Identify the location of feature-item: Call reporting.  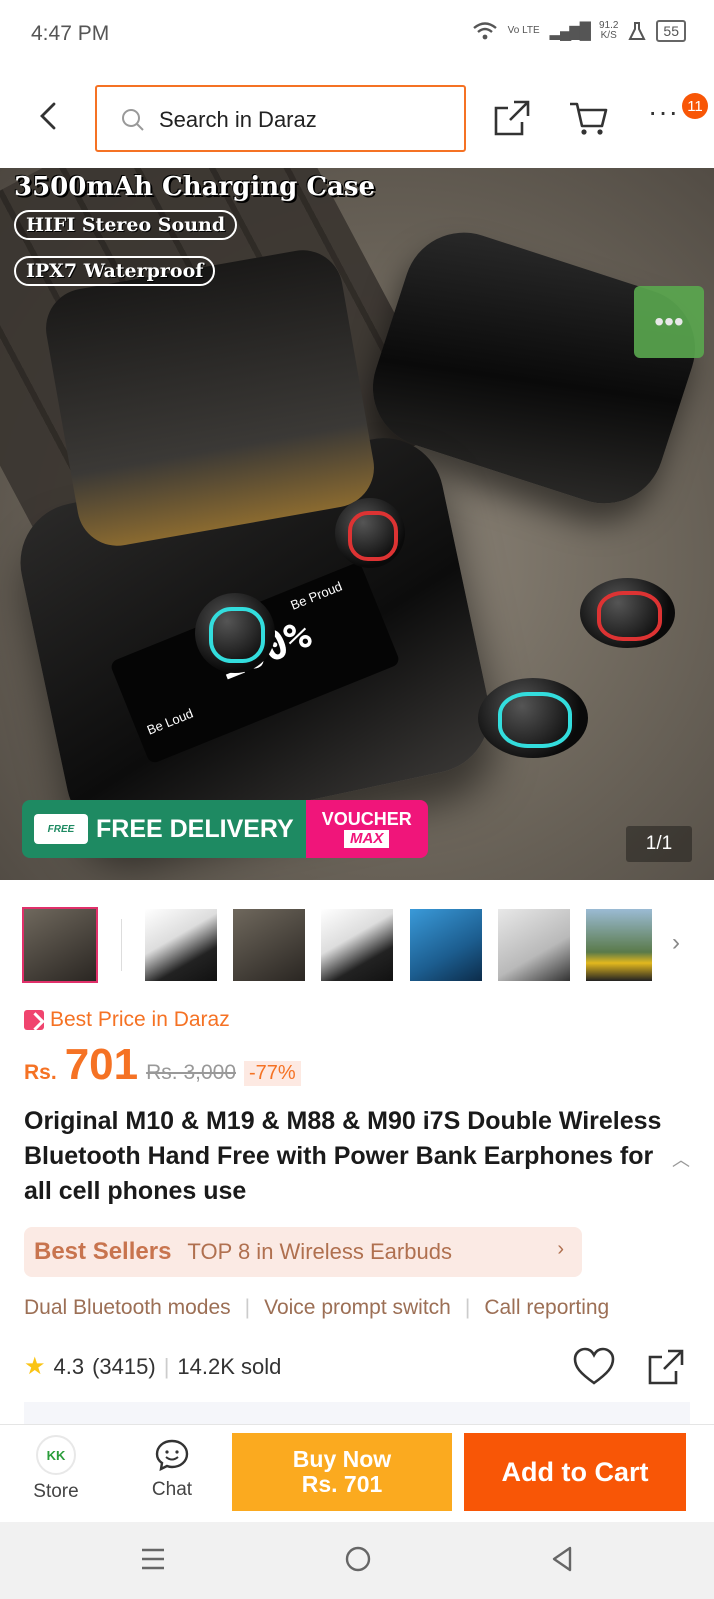
(547, 1307).